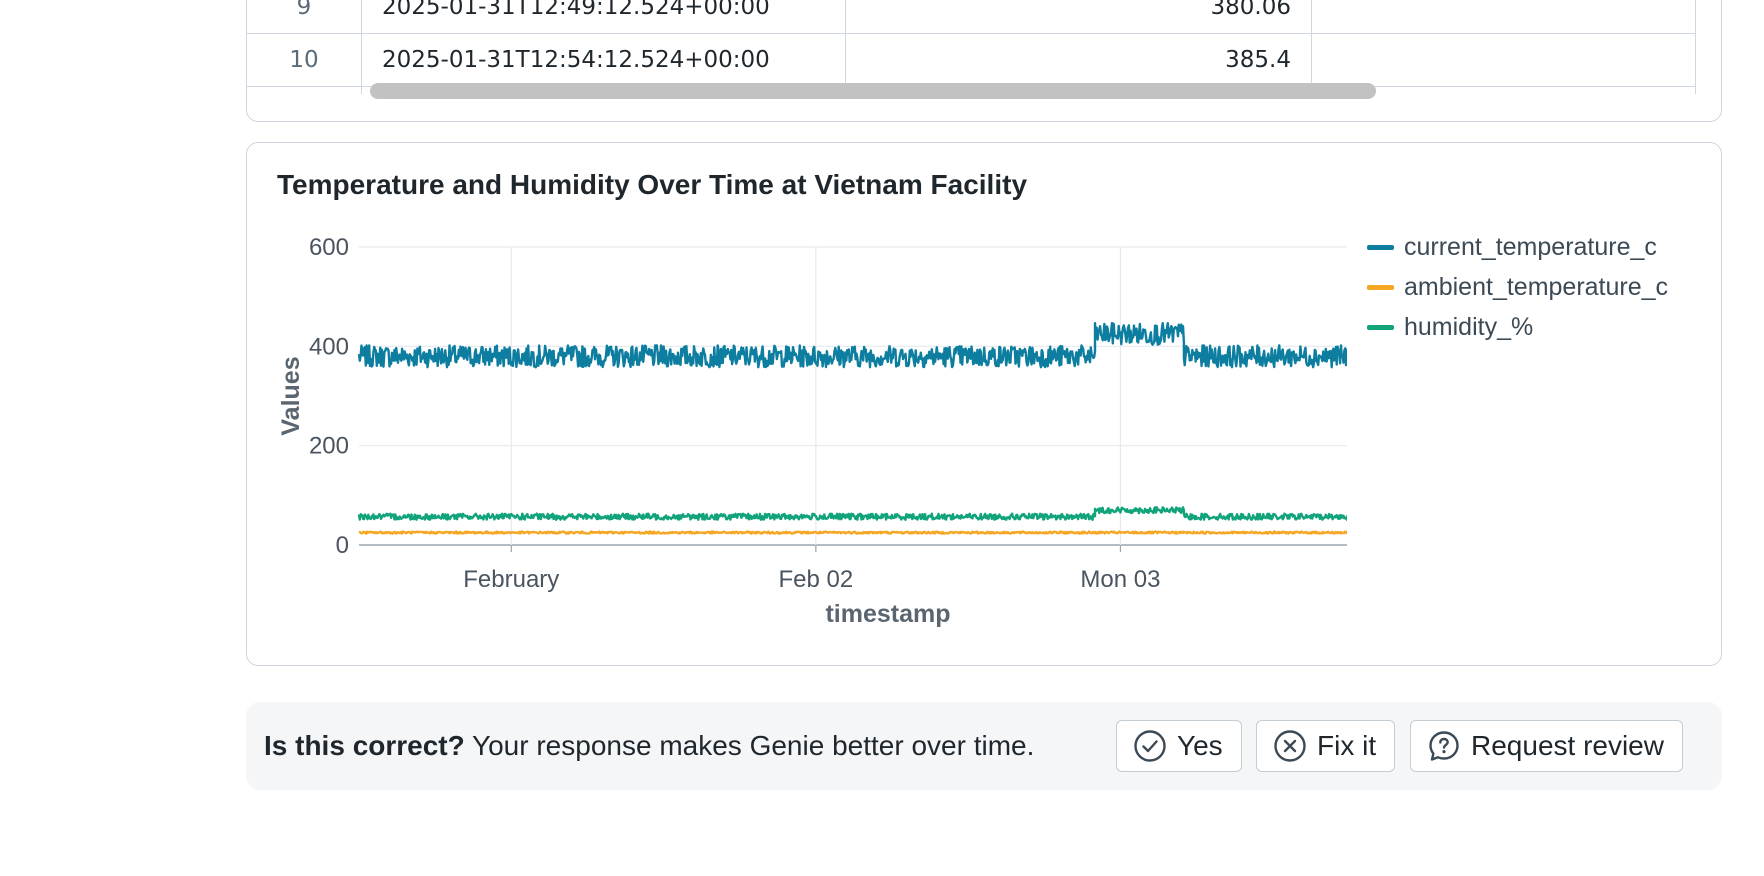 This screenshot has height=876, width=1764. I want to click on timestamp-cell: 2025-01-31T12:49:12.524+00:00, so click(604, 16).